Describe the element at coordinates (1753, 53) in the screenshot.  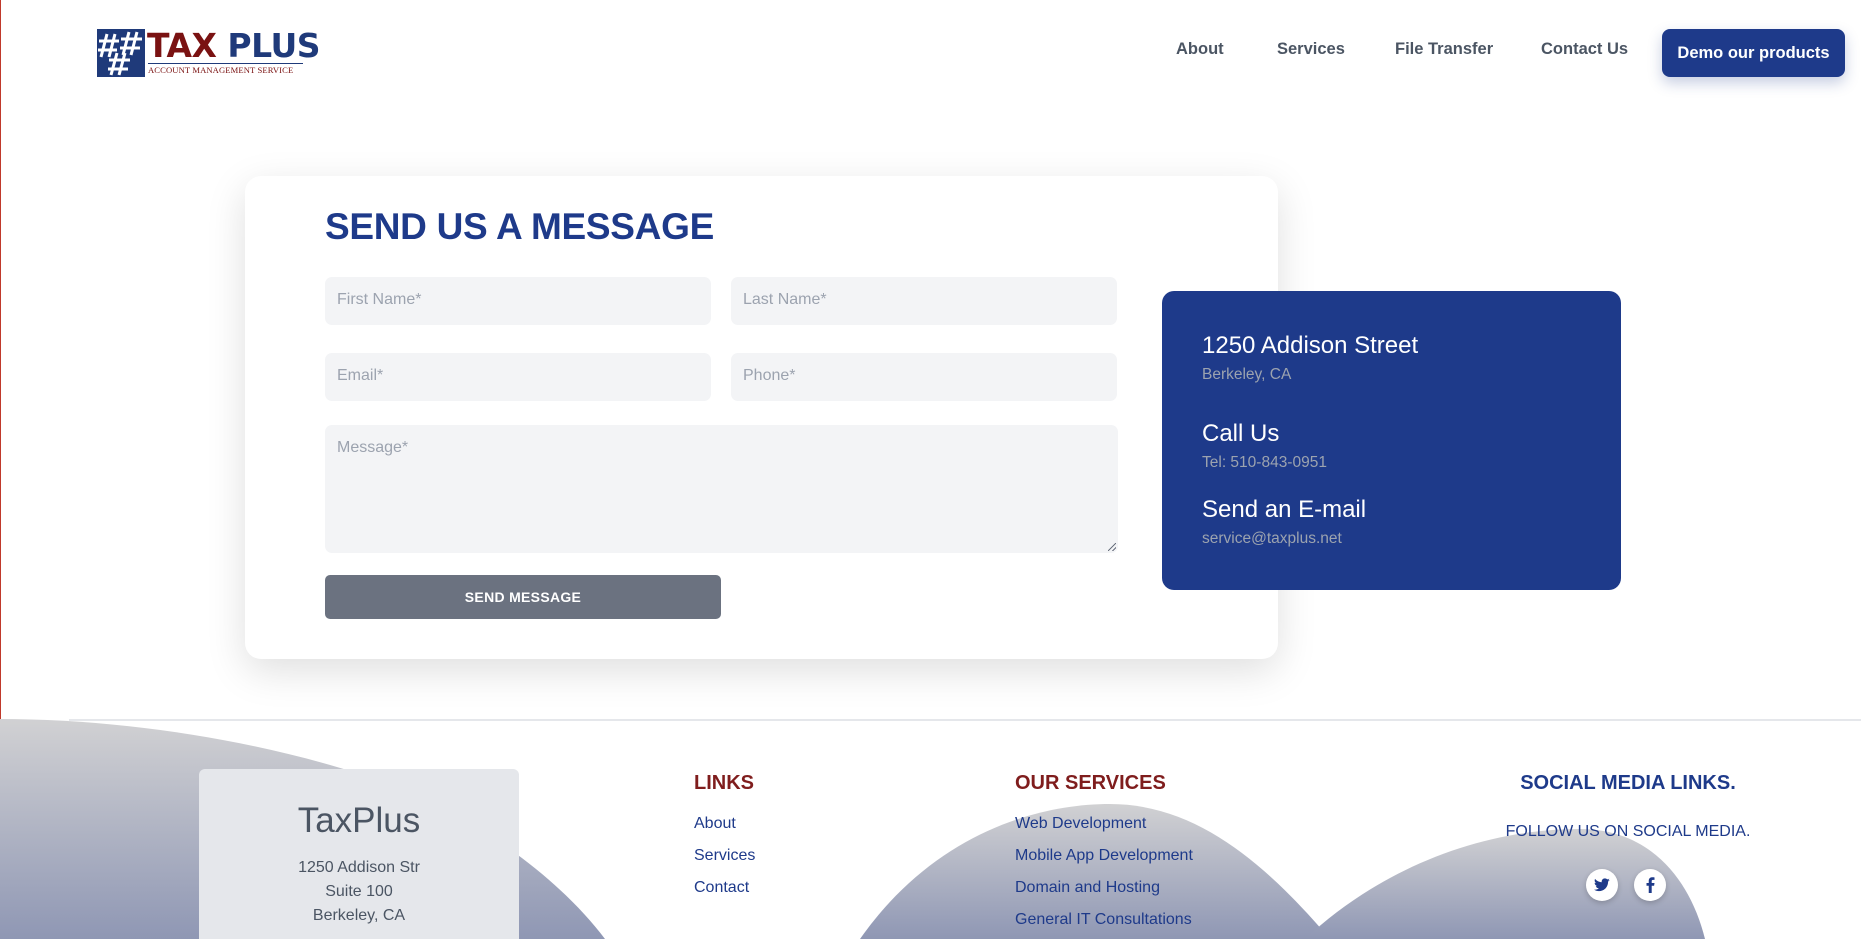
I see `demo-products-button: Demo our products` at that location.